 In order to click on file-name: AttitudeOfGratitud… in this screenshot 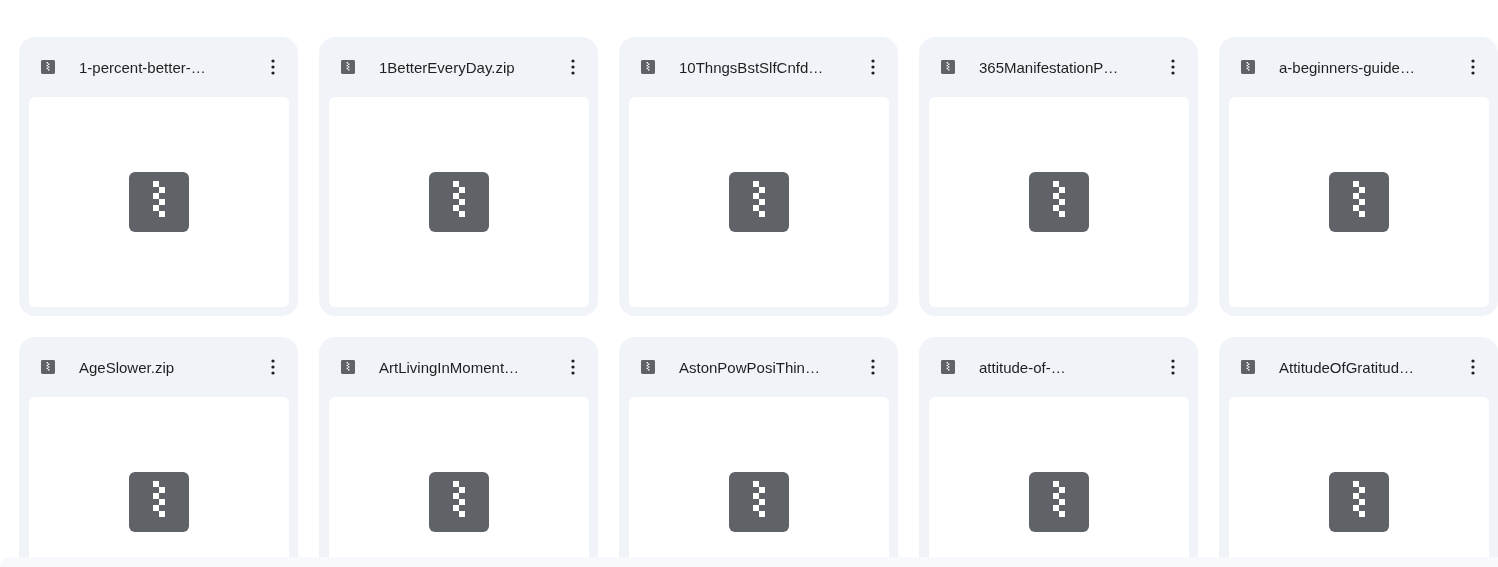, I will do `click(1347, 367)`.